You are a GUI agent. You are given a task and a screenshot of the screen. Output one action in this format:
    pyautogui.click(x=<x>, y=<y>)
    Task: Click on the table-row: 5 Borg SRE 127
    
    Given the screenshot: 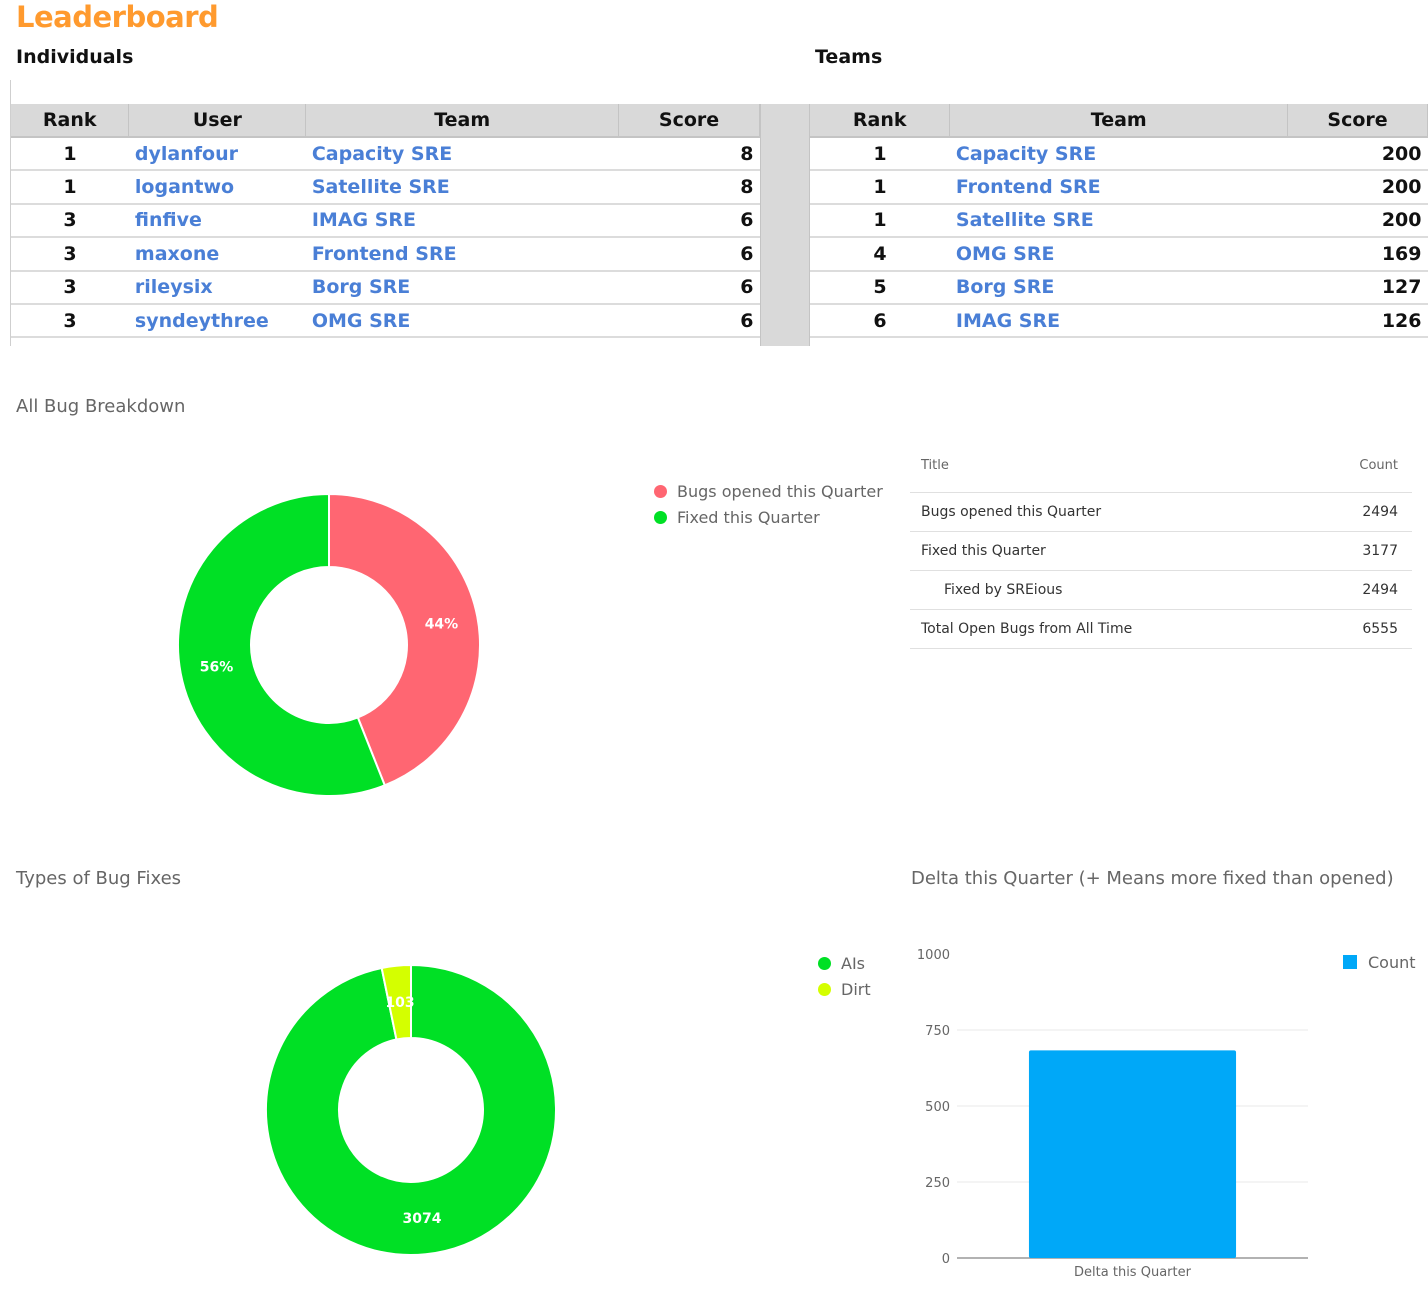 What is the action you would take?
    pyautogui.click(x=1119, y=287)
    